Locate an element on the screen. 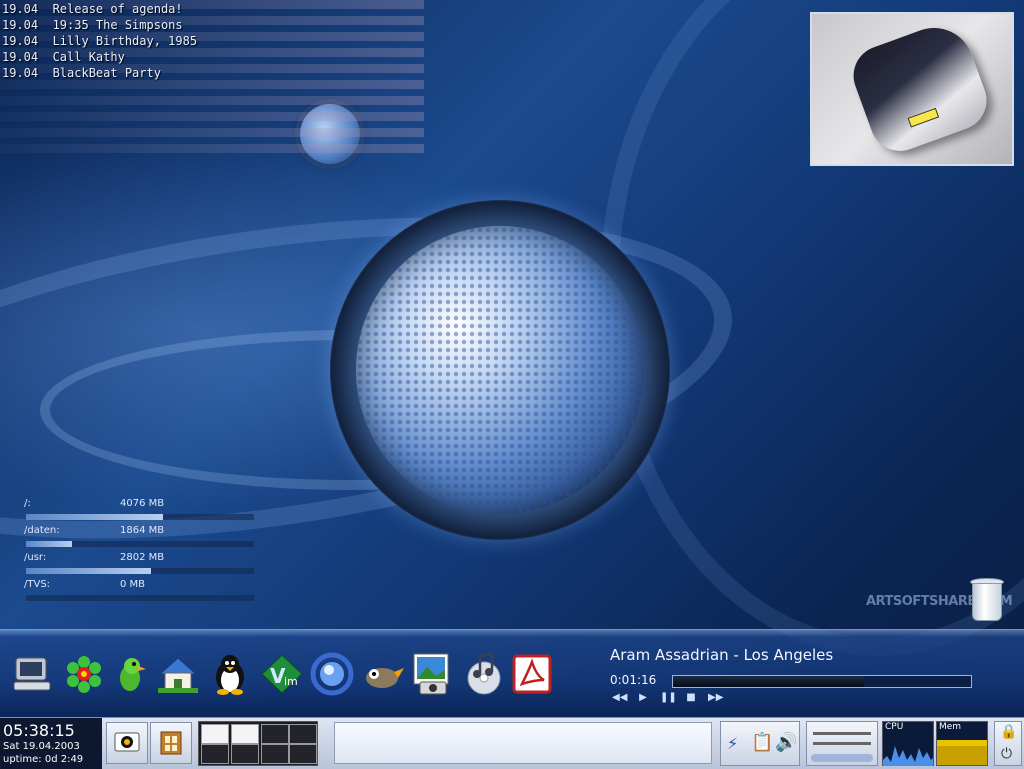  car-image is located at coordinates (920, 88).